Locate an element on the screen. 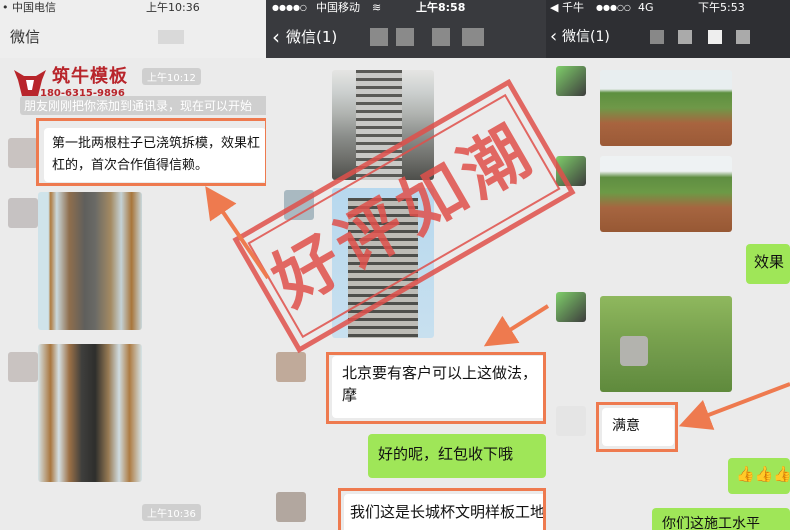  status-bar: • 中国电信 上午10:36 is located at coordinates (133, 8).